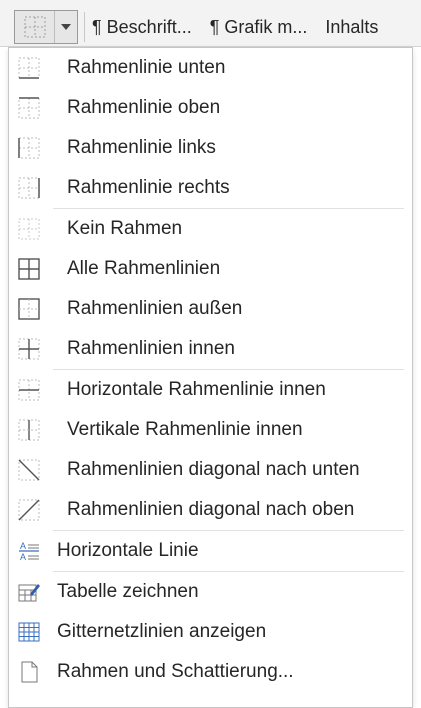  What do you see at coordinates (29, 551) in the screenshot?
I see `horizontal-line-icon: A A` at bounding box center [29, 551].